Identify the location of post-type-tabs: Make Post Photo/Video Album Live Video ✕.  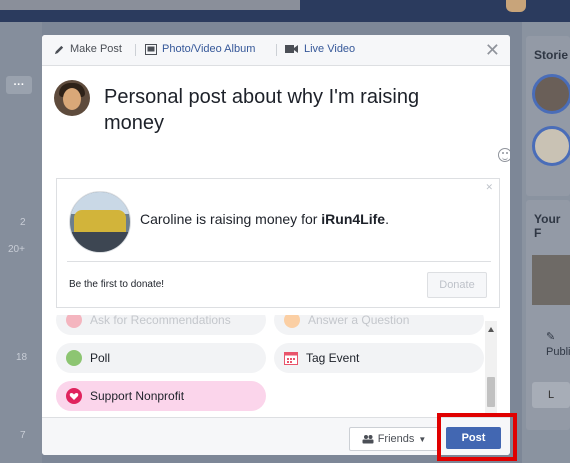
(276, 50).